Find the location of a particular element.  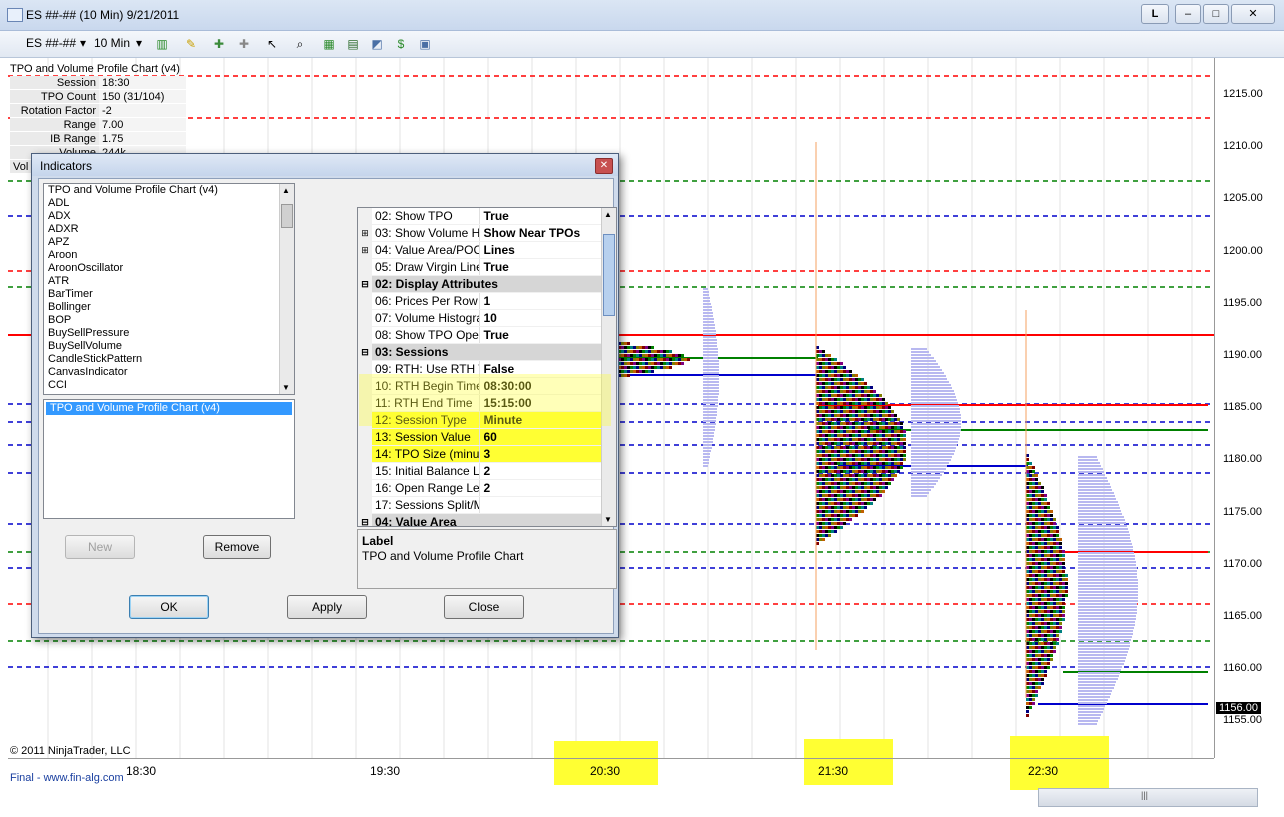

list-scrollbar: ▲ ▼ is located at coordinates (286, 289).